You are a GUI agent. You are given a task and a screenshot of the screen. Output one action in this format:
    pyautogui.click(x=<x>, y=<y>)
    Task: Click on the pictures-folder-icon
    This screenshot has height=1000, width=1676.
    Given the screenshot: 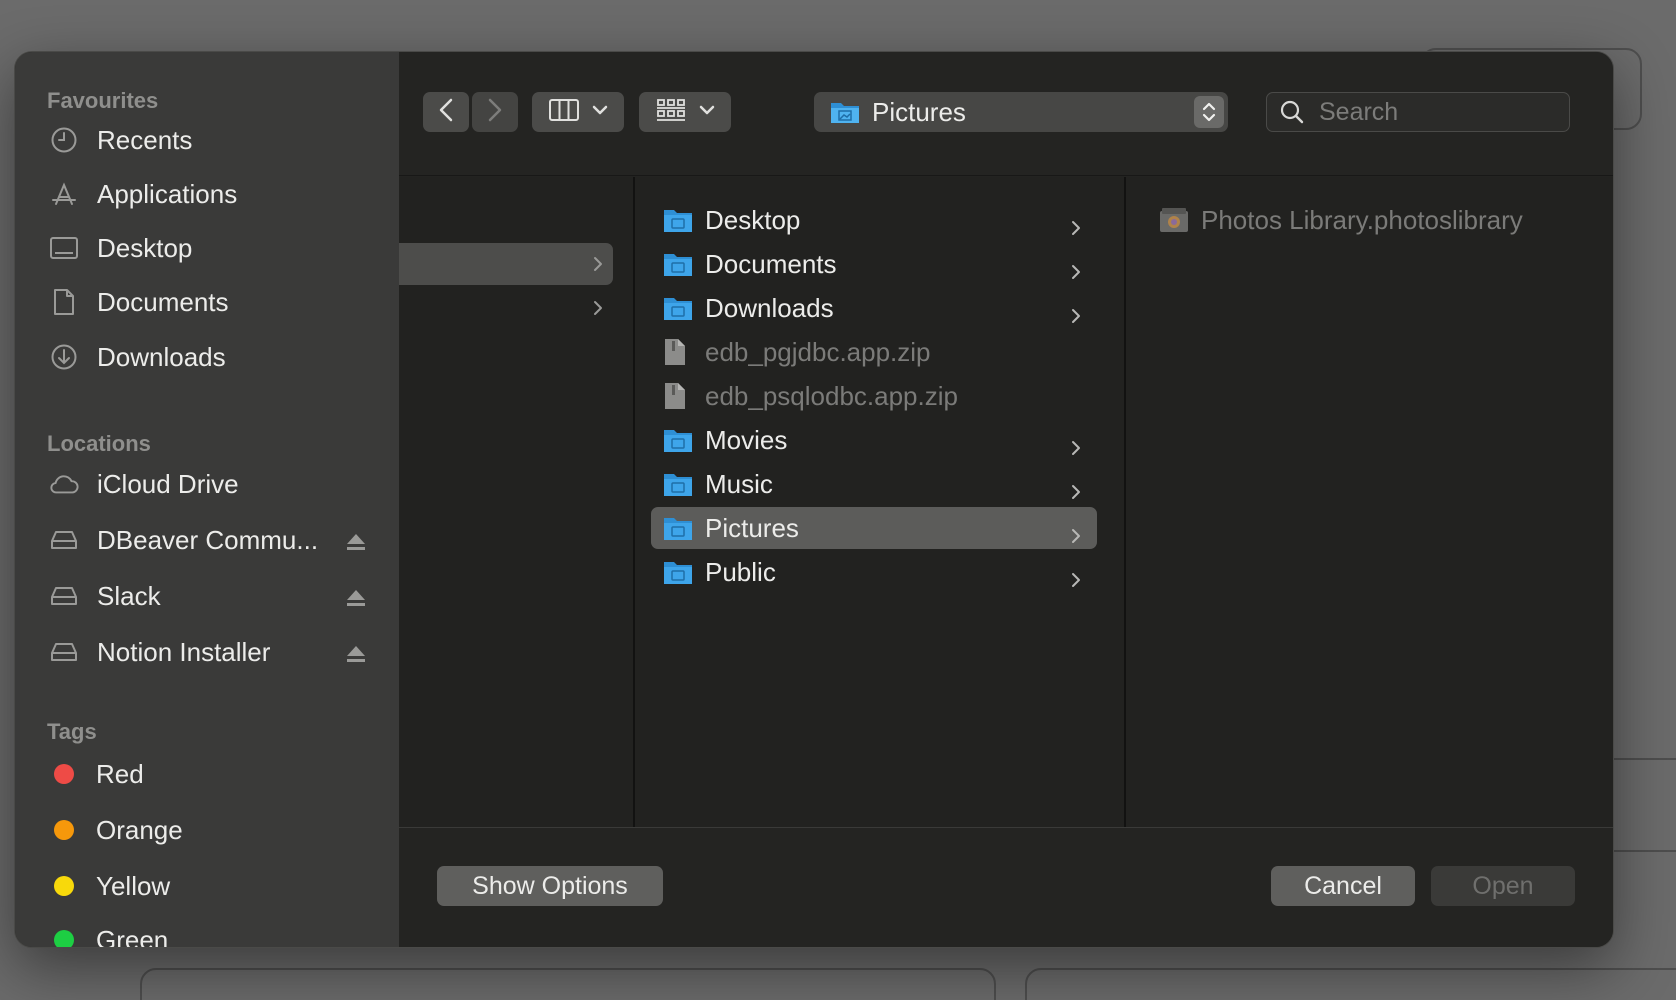 What is the action you would take?
    pyautogui.click(x=845, y=112)
    